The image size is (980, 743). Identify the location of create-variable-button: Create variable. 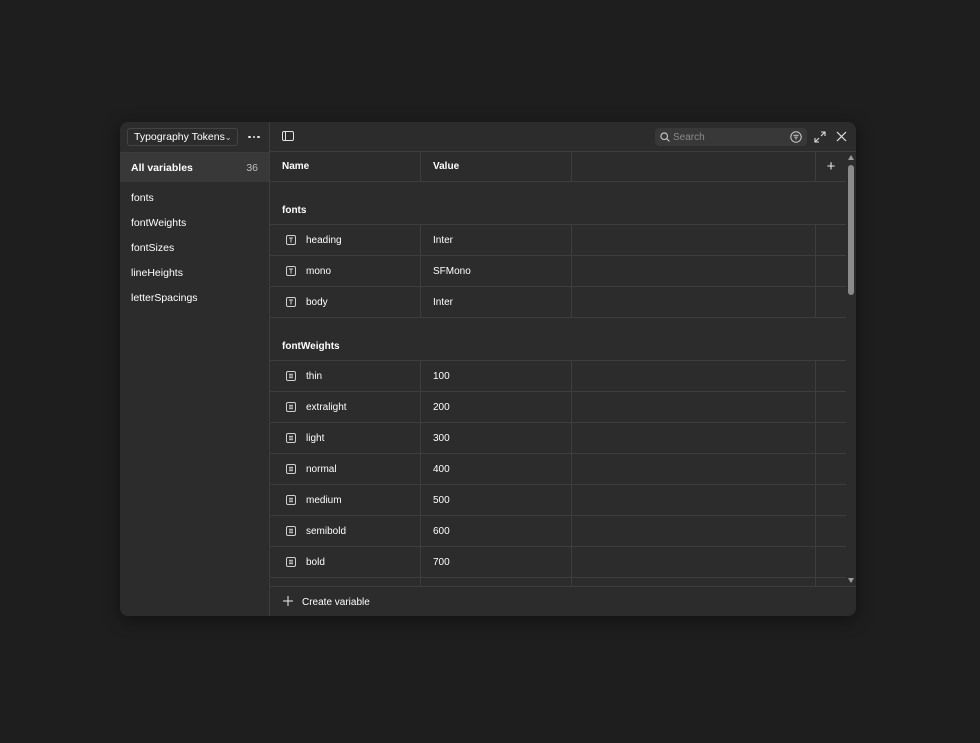
(563, 601).